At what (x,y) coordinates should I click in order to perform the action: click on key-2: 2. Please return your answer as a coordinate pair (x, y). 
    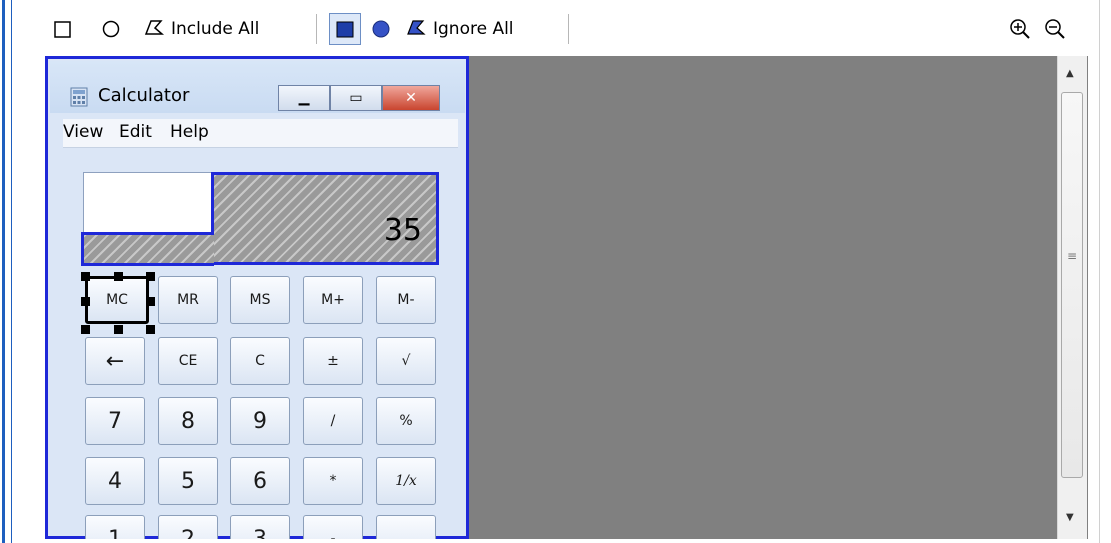
    Looking at the image, I should click on (188, 527).